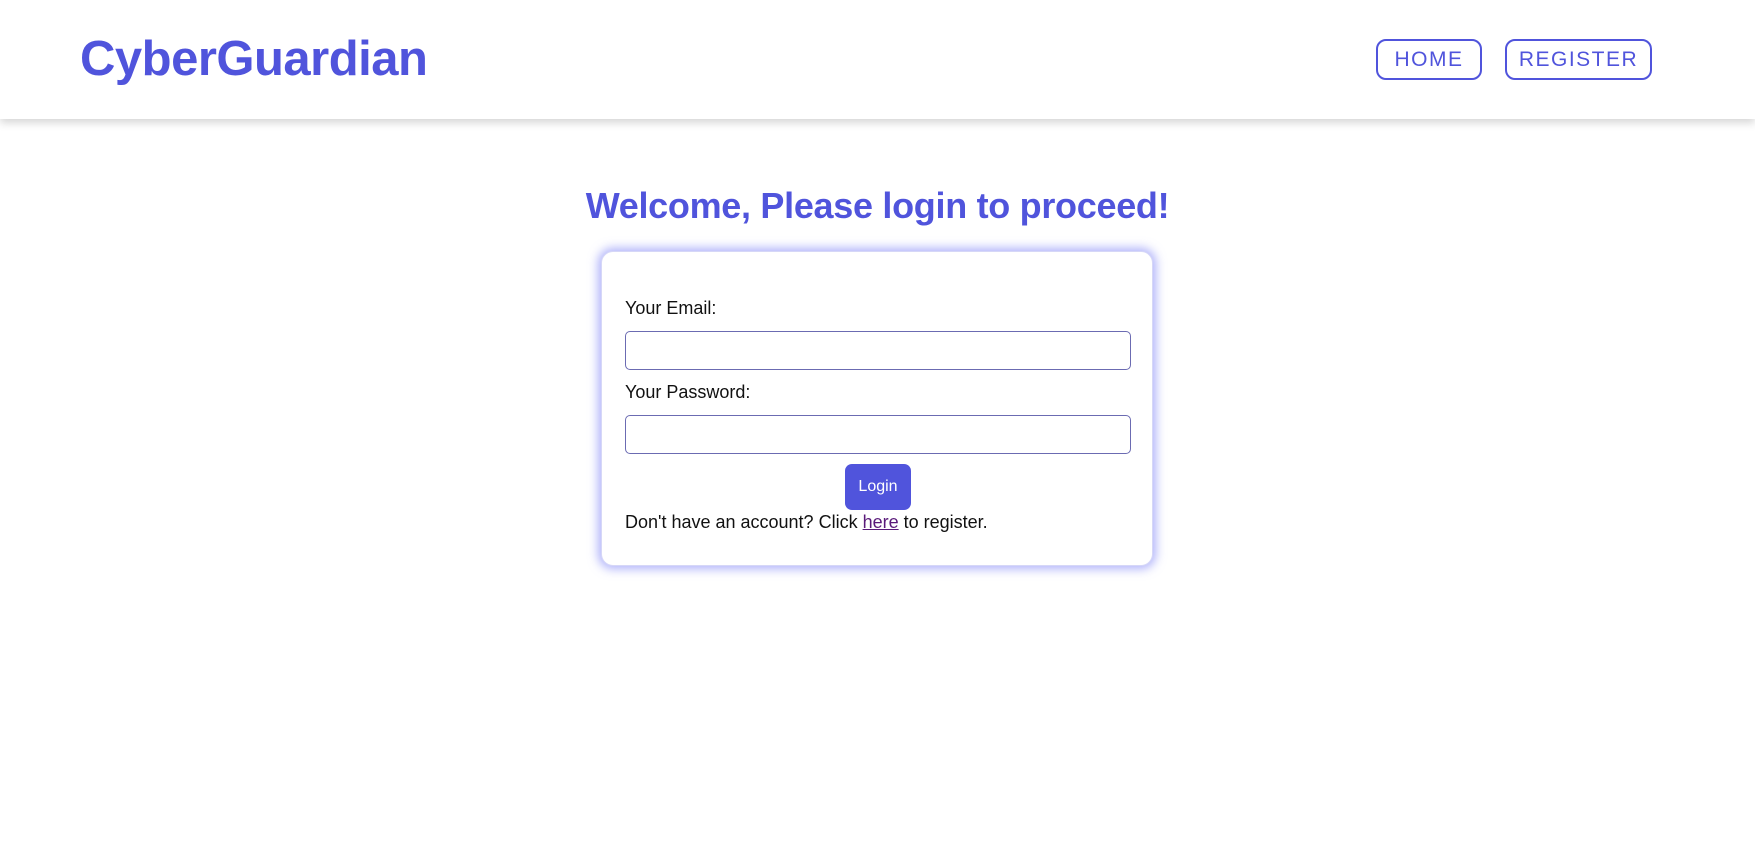 Image resolution: width=1755 pixels, height=857 pixels. Describe the element at coordinates (688, 392) in the screenshot. I see `password-label: Your Password:` at that location.